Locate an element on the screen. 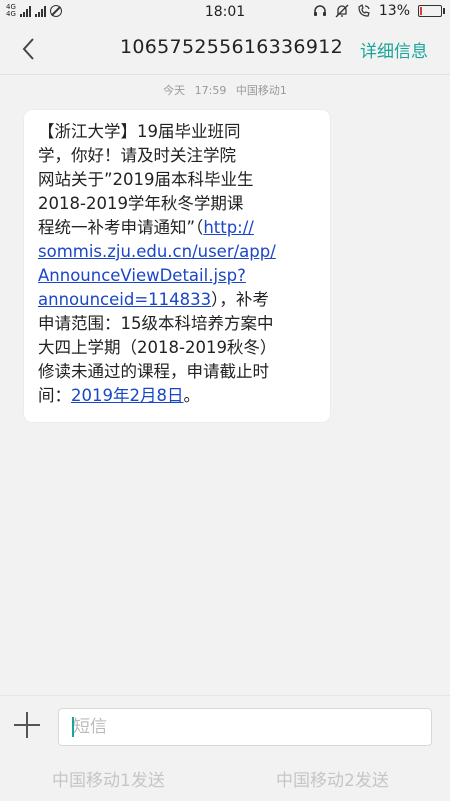  message-line: 申请范围：15级本科培养方案中 is located at coordinates (156, 323).